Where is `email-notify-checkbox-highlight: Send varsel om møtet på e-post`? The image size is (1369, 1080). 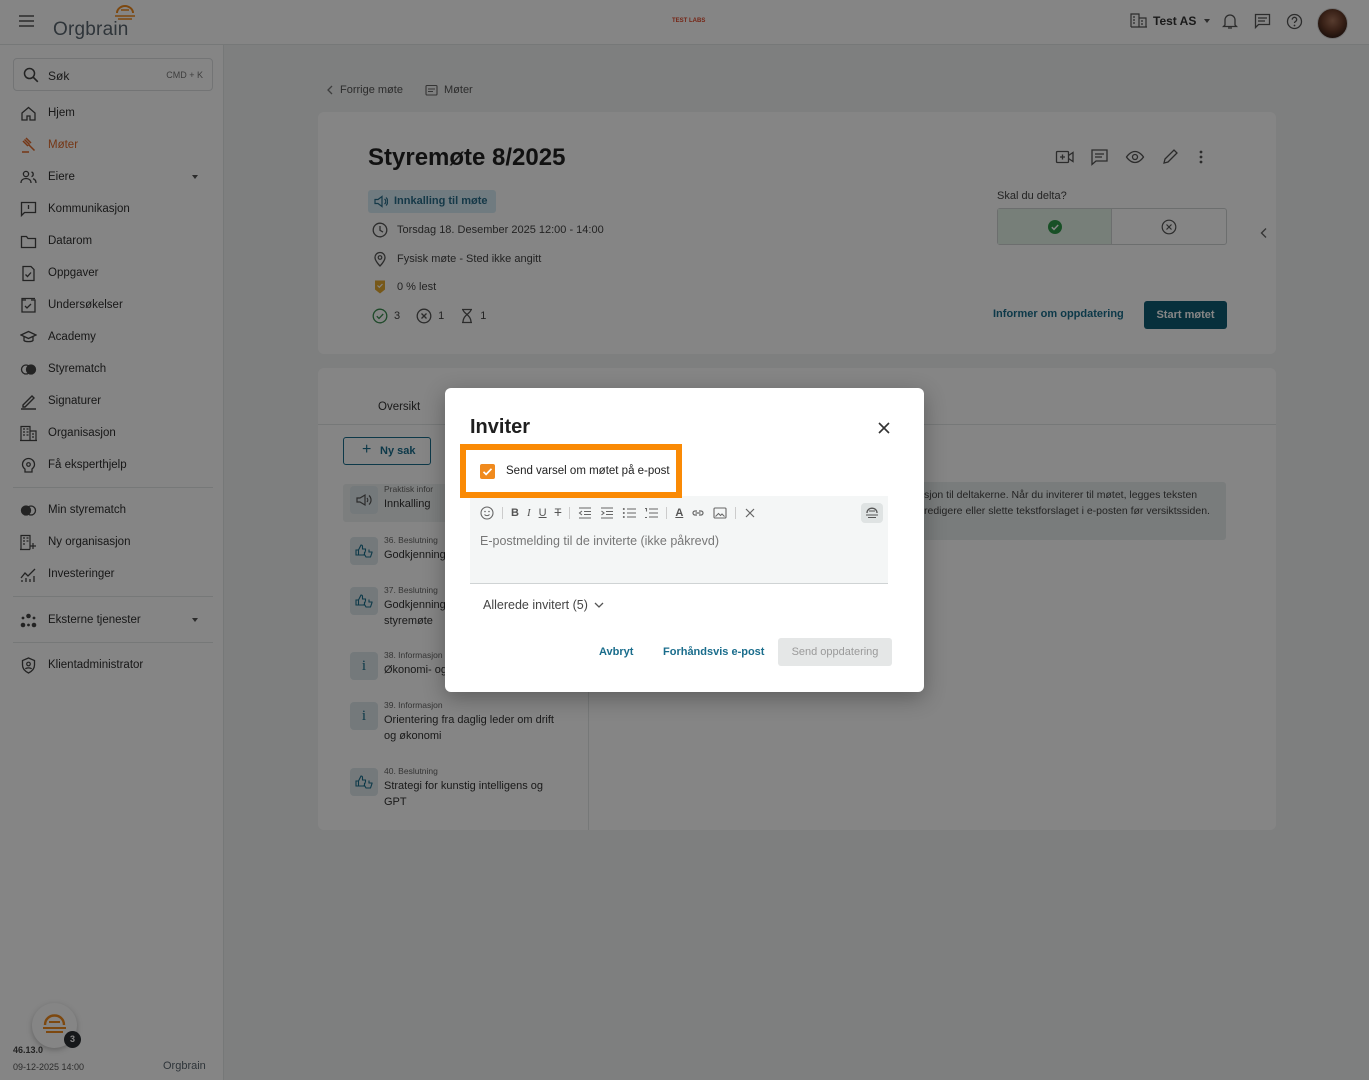
email-notify-checkbox-highlight: Send varsel om møtet på e-post is located at coordinates (571, 471).